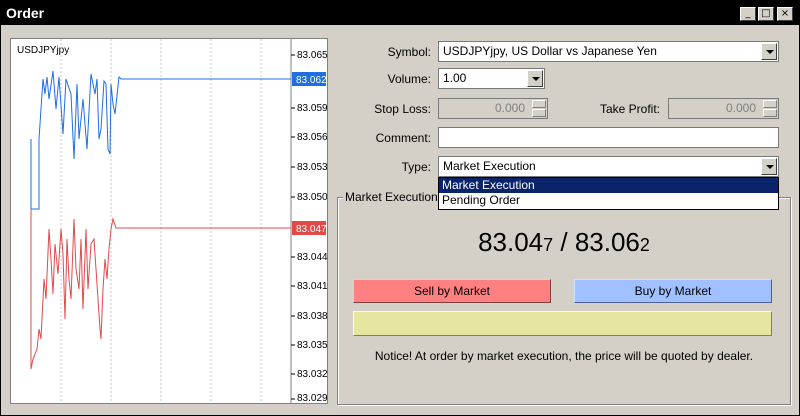 This screenshot has width=800, height=416. Describe the element at coordinates (740, 108) in the screenshot. I see `takeprofit-value: 0.000` at that location.